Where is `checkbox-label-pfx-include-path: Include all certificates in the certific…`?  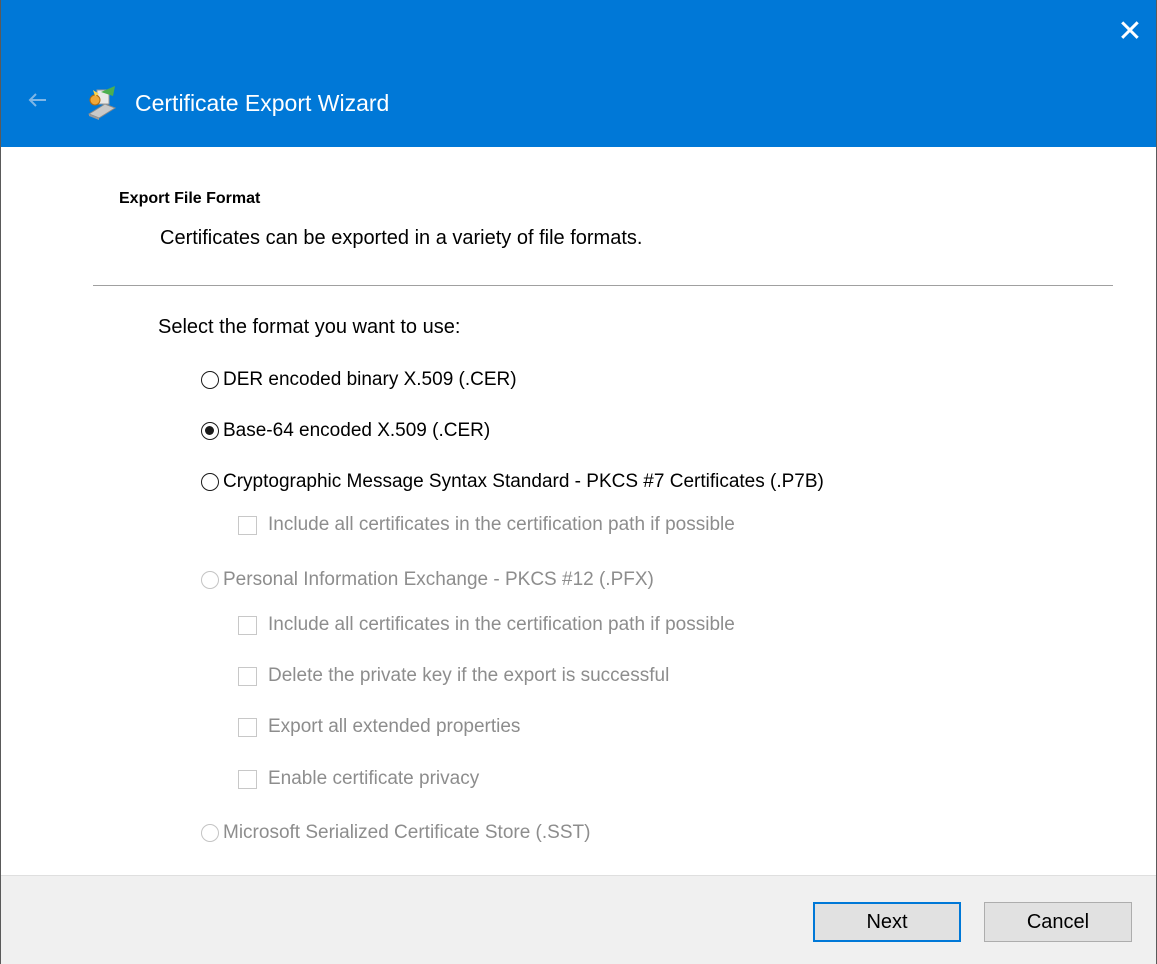 checkbox-label-pfx-include-path: Include all certificates in the certific… is located at coordinates (501, 624).